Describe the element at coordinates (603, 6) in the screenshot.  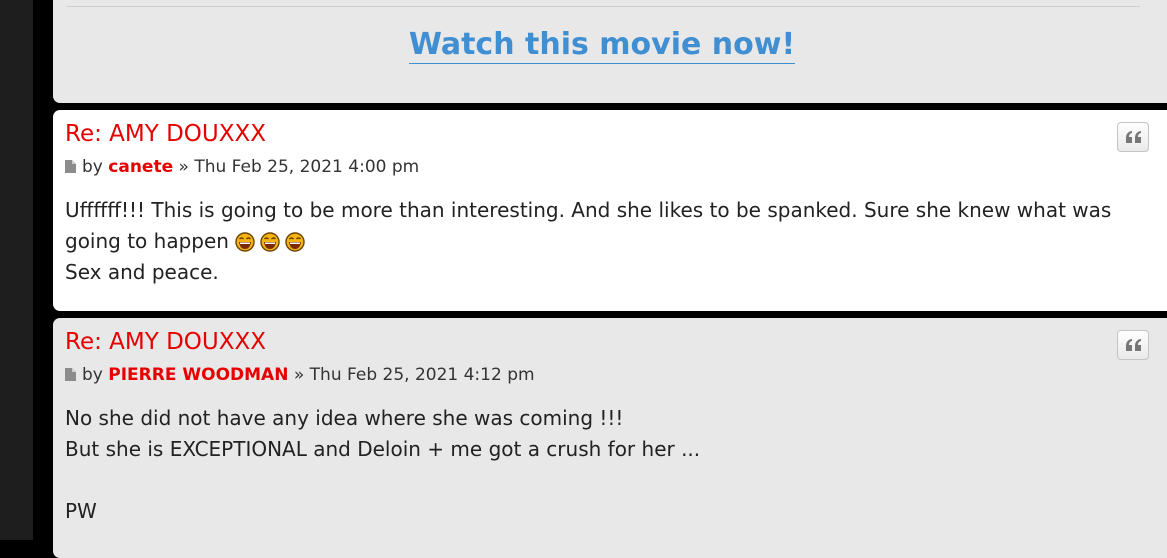
I see `divider` at that location.